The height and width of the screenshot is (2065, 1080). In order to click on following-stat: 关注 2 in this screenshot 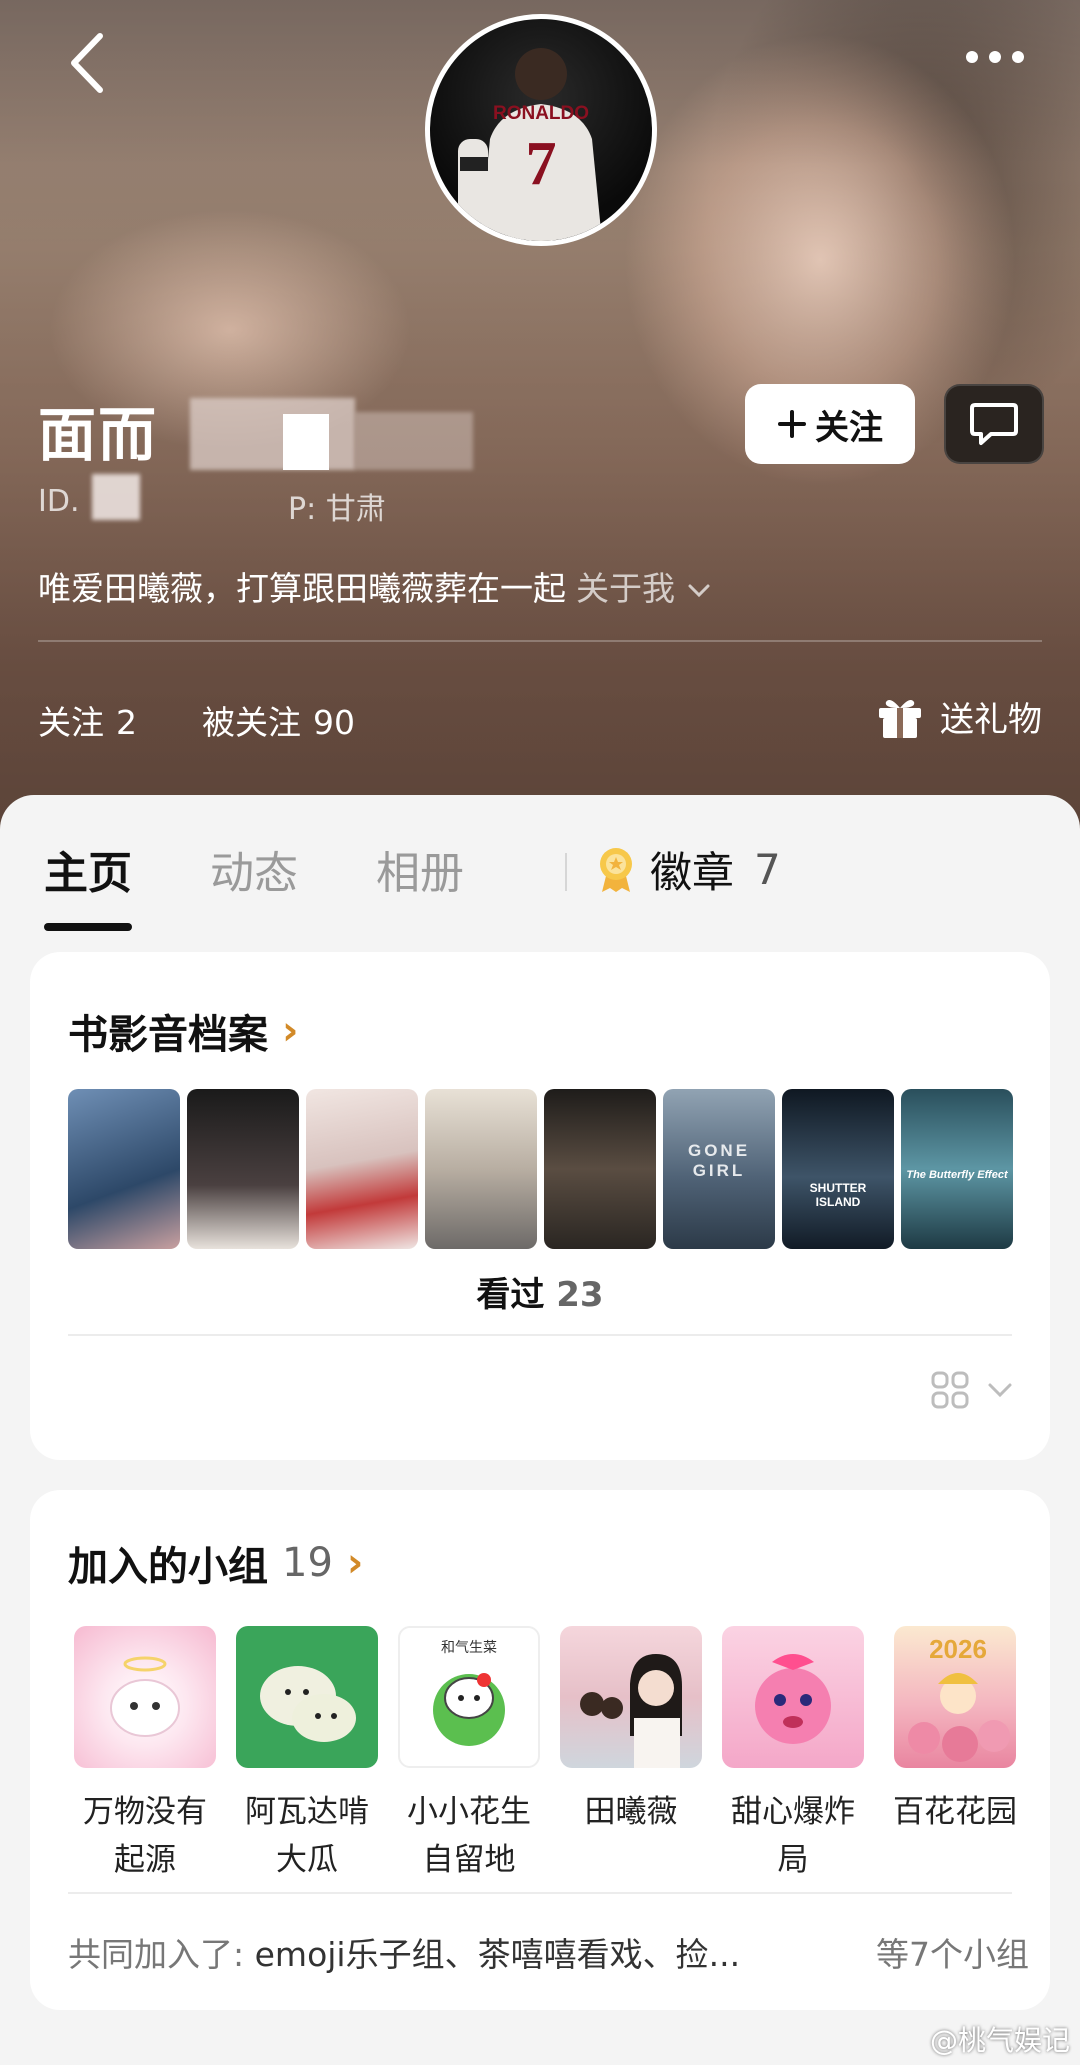, I will do `click(87, 720)`.